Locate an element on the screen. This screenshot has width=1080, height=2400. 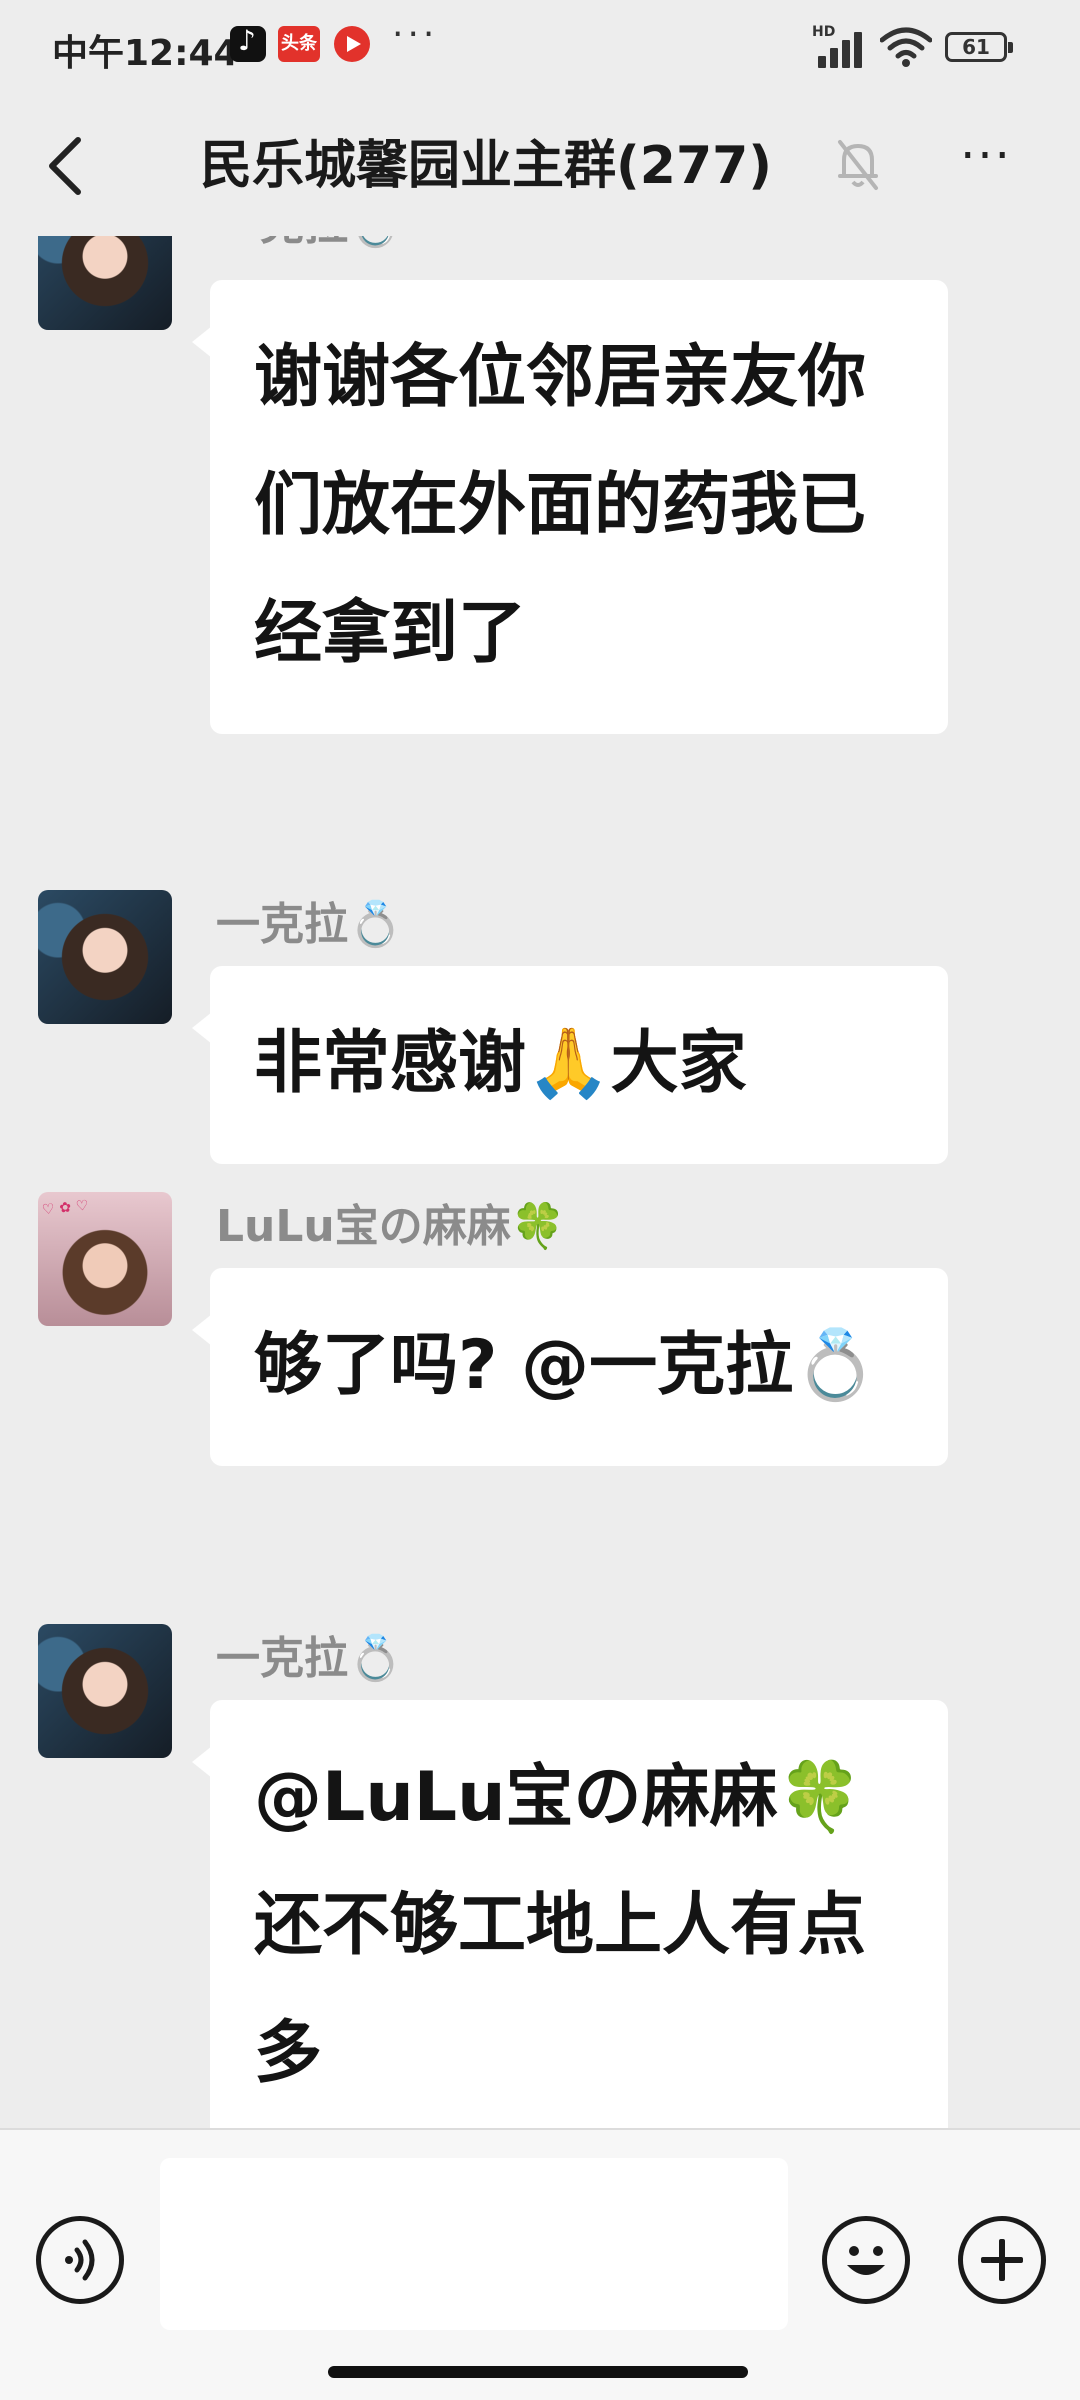
sender-name: LuLu宝の麻麻🍀 is located at coordinates (391, 1226).